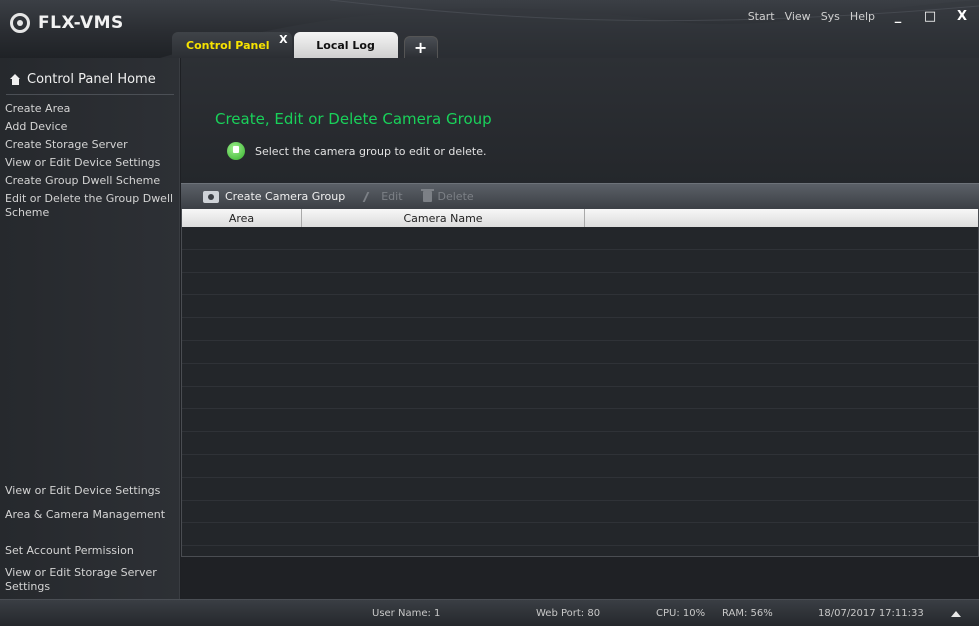 This screenshot has height=626, width=979. What do you see at coordinates (91, 109) in the screenshot?
I see `sidebar-item-create-area: Create Area` at bounding box center [91, 109].